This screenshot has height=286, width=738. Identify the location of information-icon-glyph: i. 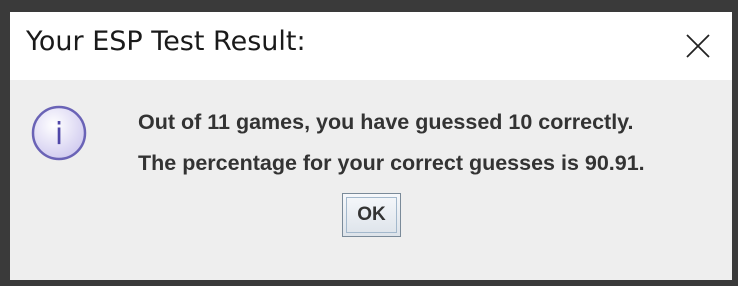
(59, 134).